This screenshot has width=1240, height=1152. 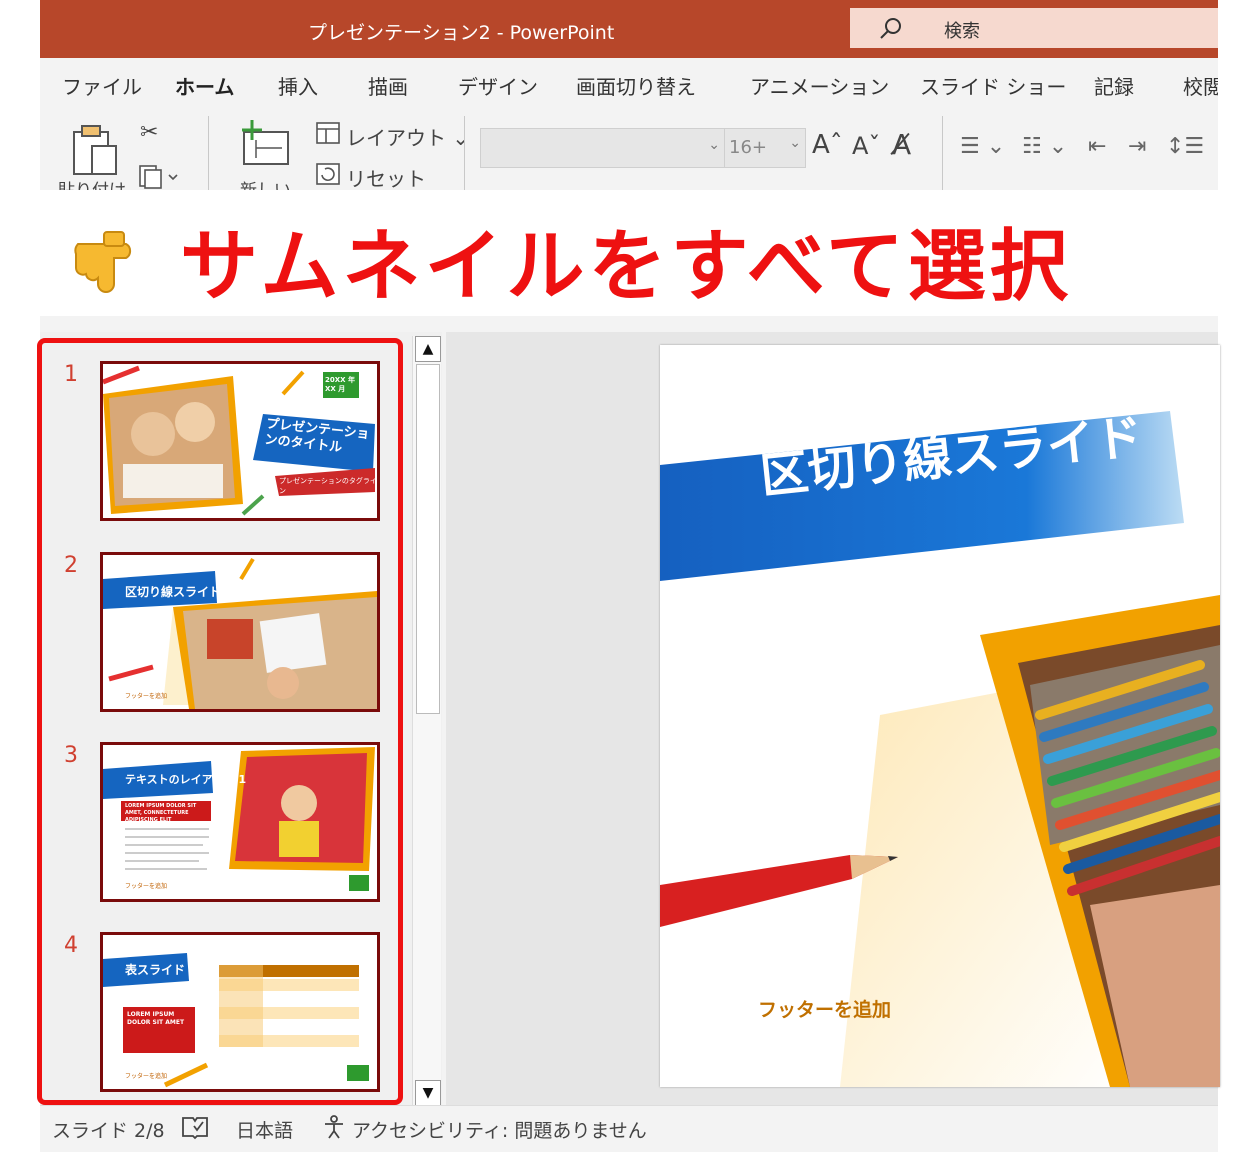 I want to click on line-spacing-icon: ↕☰, so click(x=1185, y=146).